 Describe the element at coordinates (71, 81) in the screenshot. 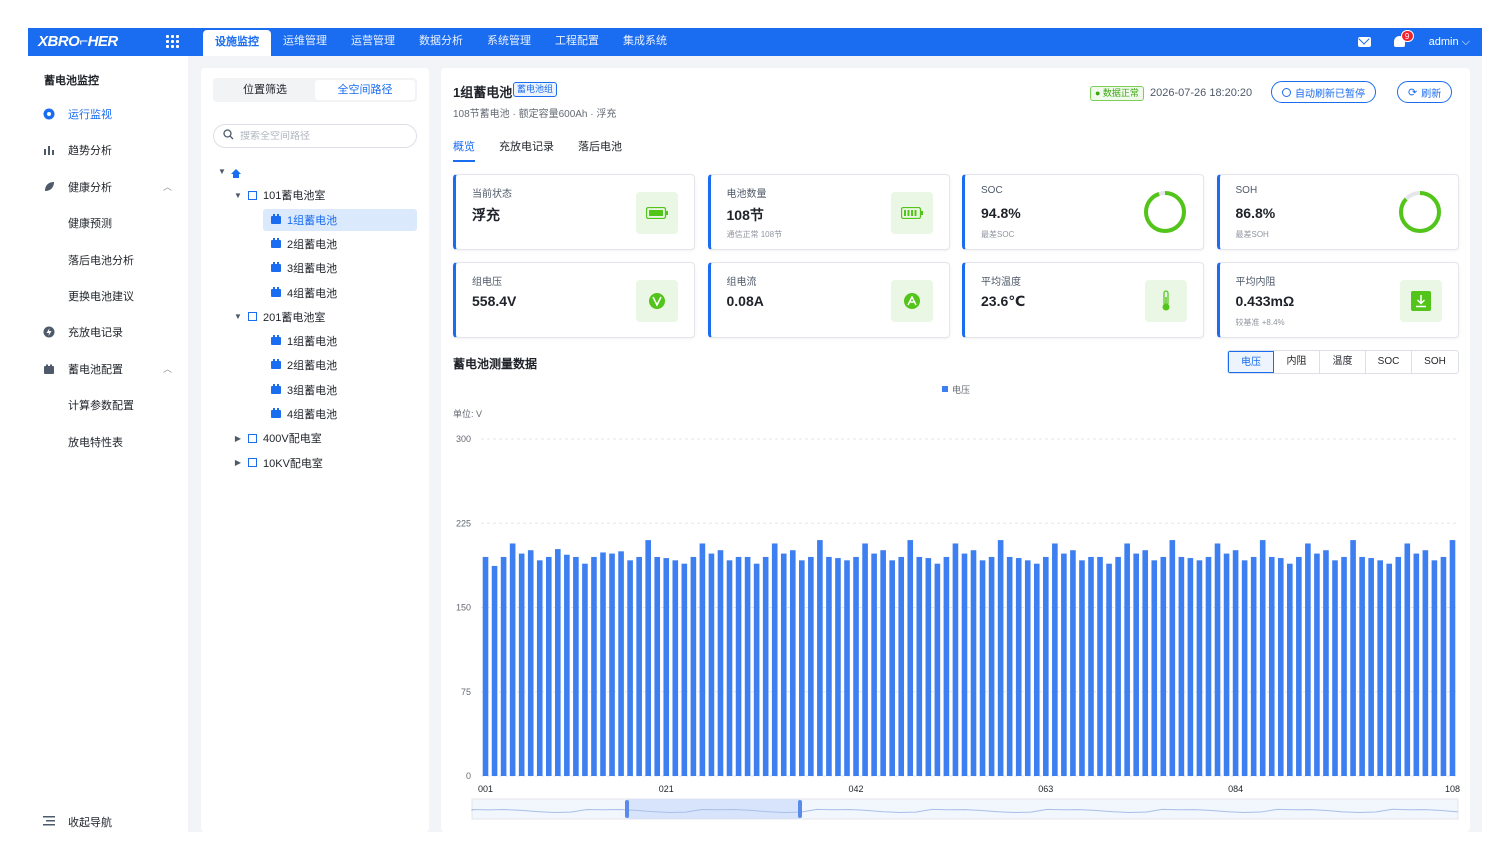

I see `sidebar-title: 蓄电池监控` at that location.